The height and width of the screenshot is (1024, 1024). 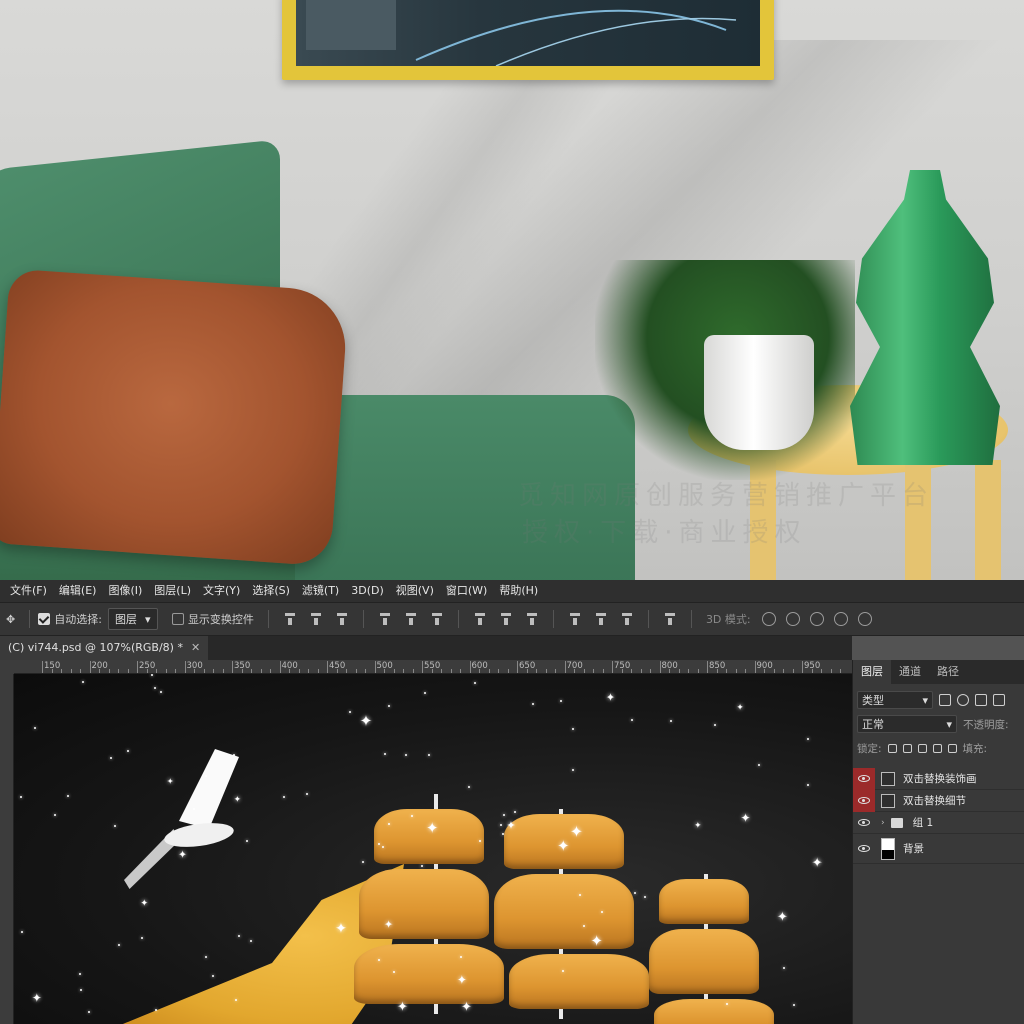 I want to click on blend-mode-dropdown: 正常 ▾, so click(x=907, y=724).